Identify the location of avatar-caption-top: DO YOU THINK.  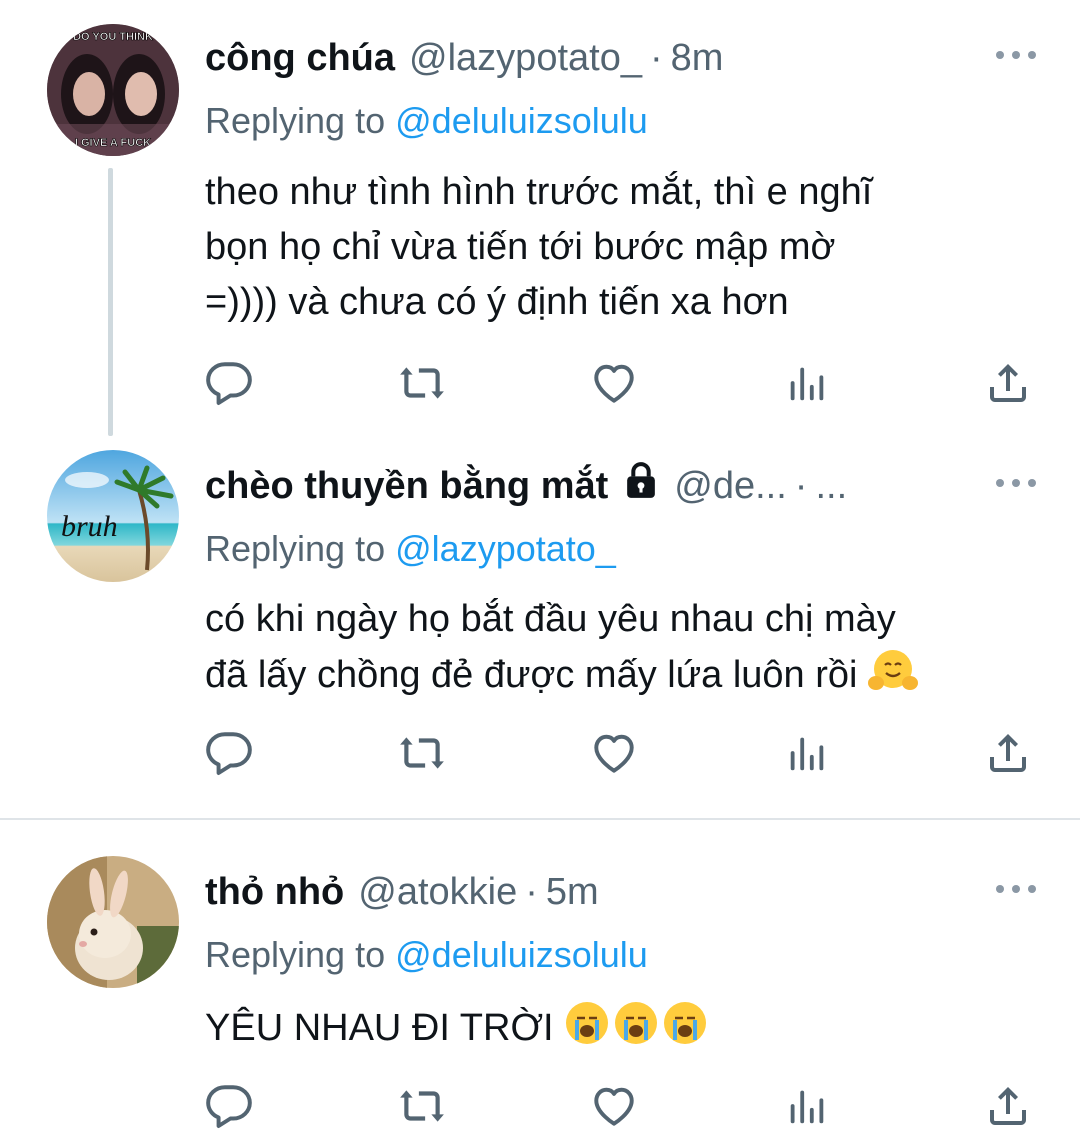
(113, 37).